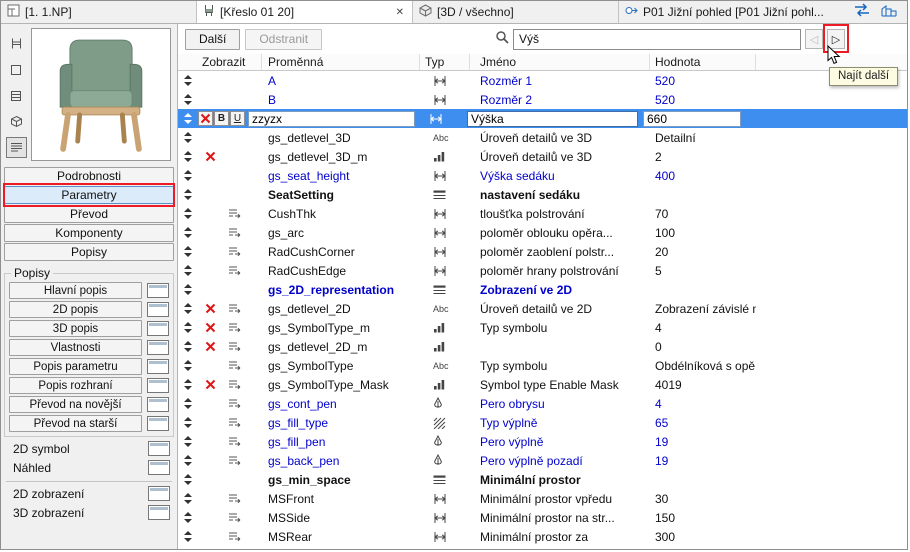 The image size is (910, 552). Describe the element at coordinates (89, 176) in the screenshot. I see `nav-podrobnosti: Podrobnosti` at that location.